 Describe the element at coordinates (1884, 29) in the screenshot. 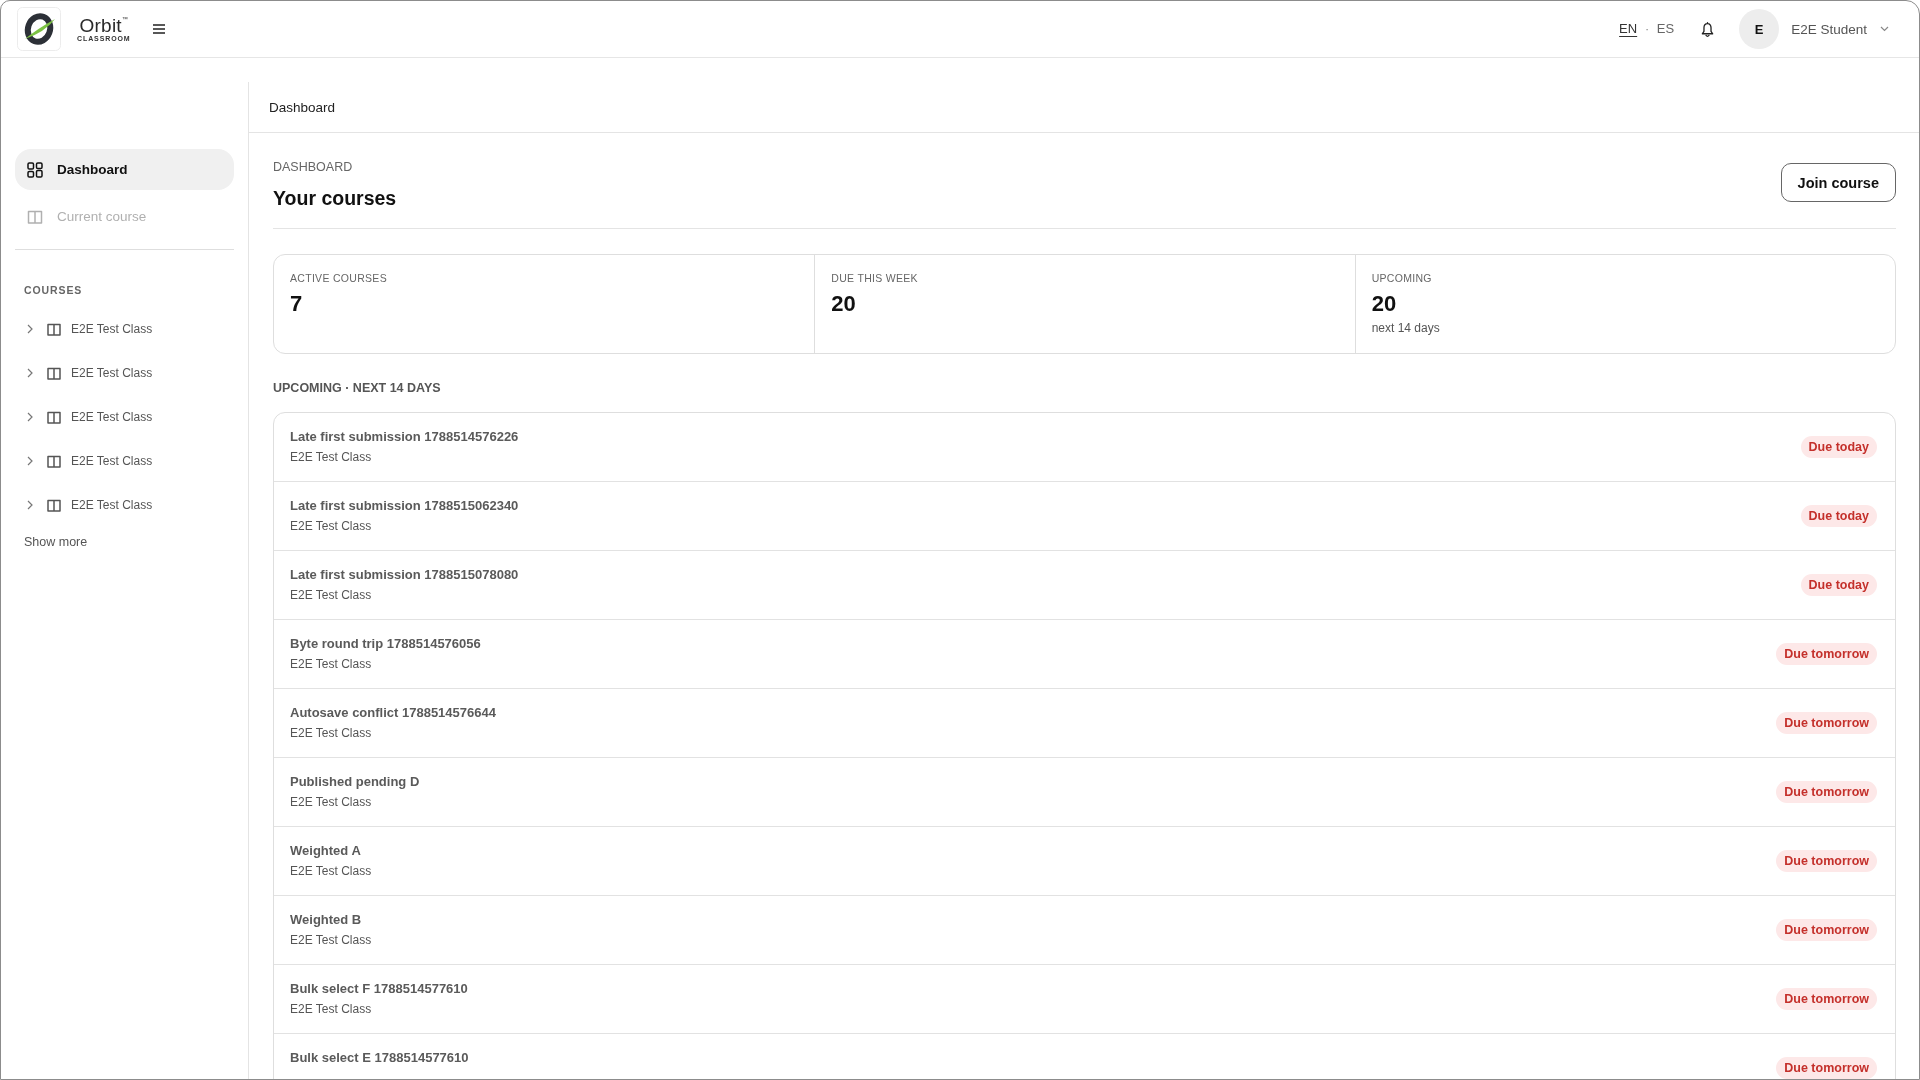

I see `chevron-down-icon` at that location.